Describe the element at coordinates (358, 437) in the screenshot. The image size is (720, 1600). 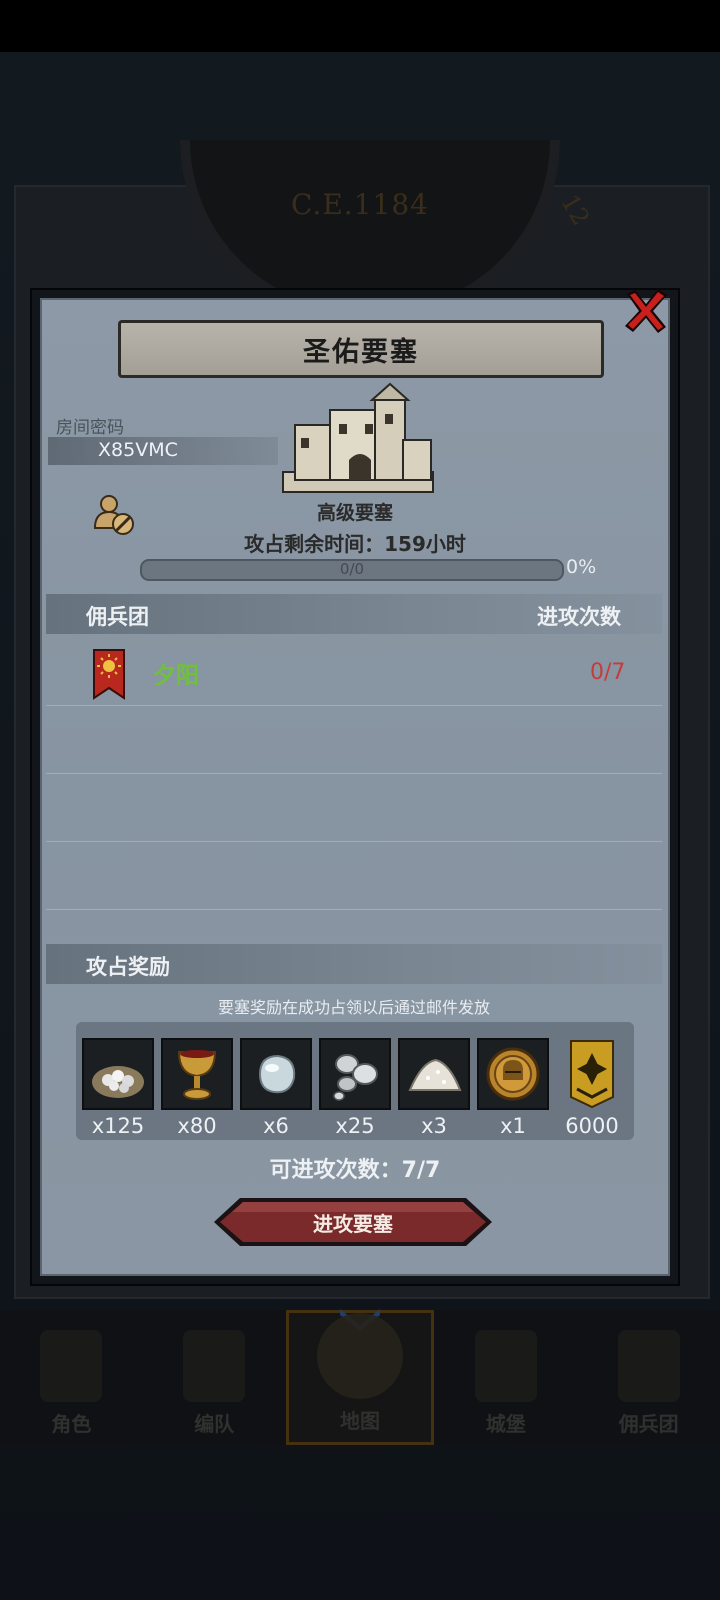
I see `fortress-castle-icon` at that location.